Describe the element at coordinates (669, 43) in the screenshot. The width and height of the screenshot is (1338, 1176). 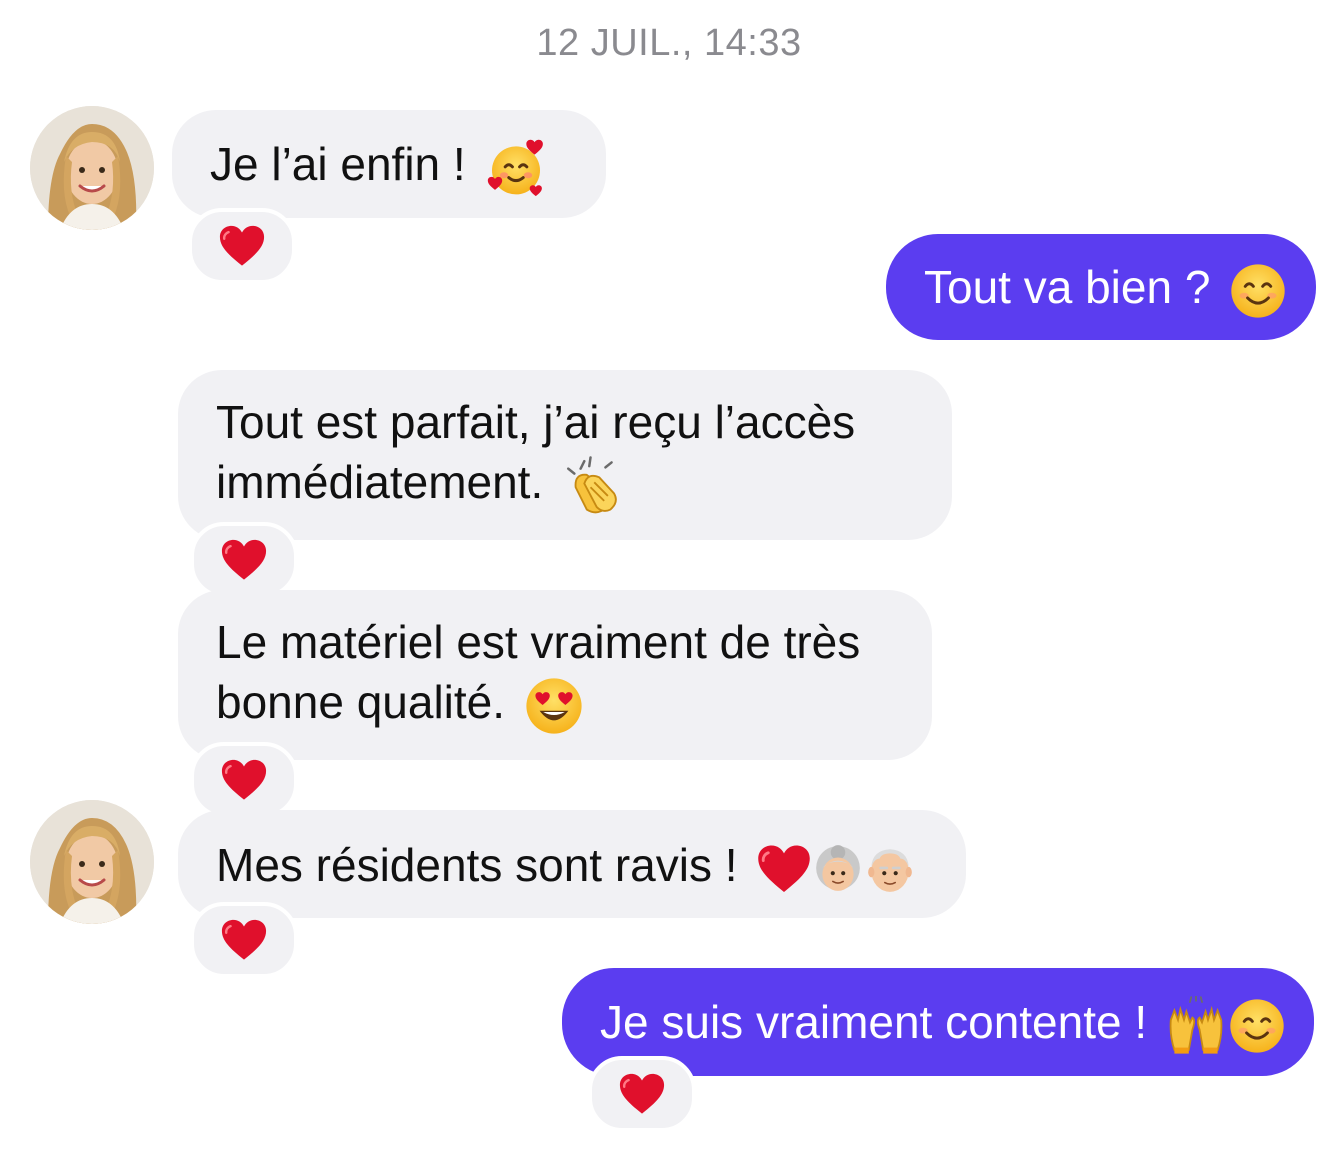
I see `chat-timestamp: 12 JUIL., 14:33` at that location.